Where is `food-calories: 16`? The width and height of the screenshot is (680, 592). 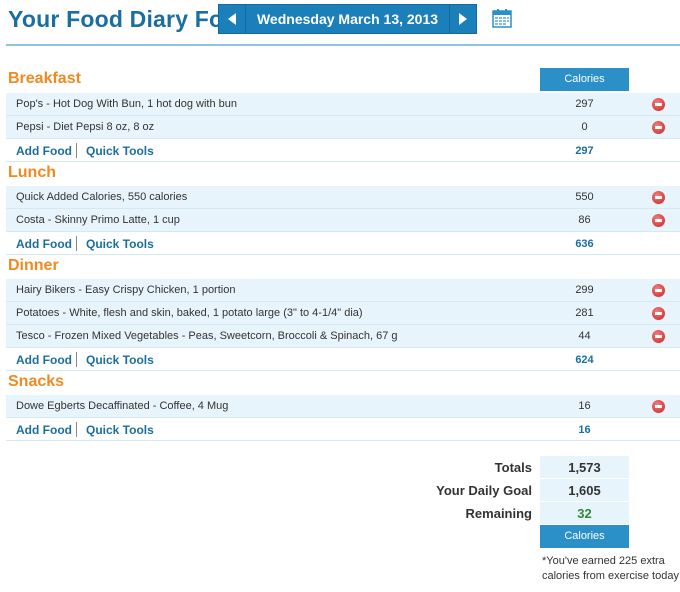
food-calories: 16 is located at coordinates (584, 406).